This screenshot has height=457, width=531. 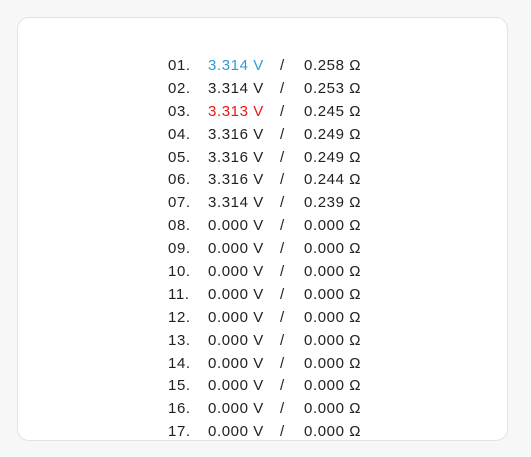 I want to click on cell-row: 15. 0.000 V / 0.000 Ω, so click(x=262, y=386).